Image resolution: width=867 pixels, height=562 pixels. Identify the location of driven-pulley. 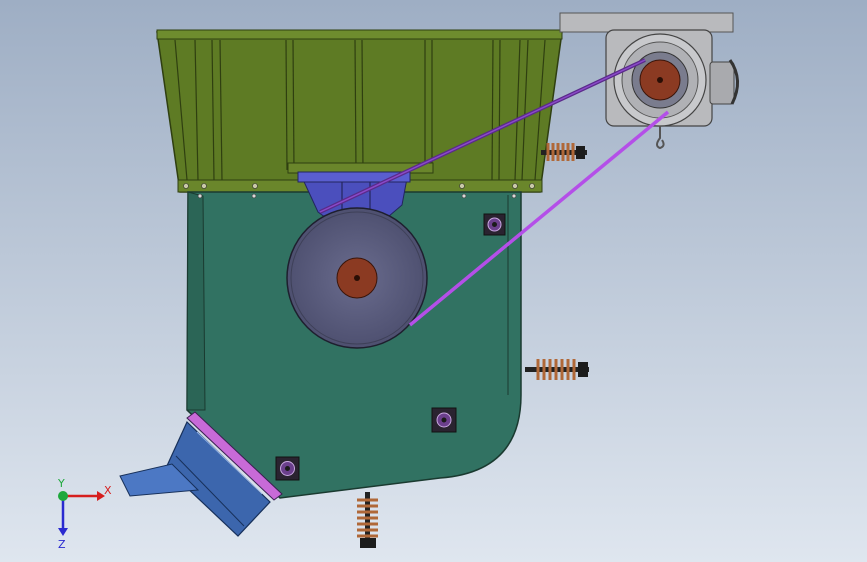
(357, 278).